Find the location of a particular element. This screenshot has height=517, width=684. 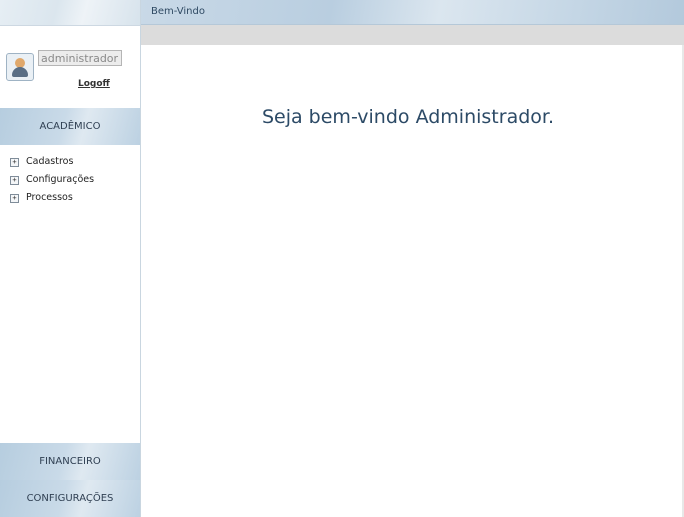

toolbar-strip is located at coordinates (412, 35).